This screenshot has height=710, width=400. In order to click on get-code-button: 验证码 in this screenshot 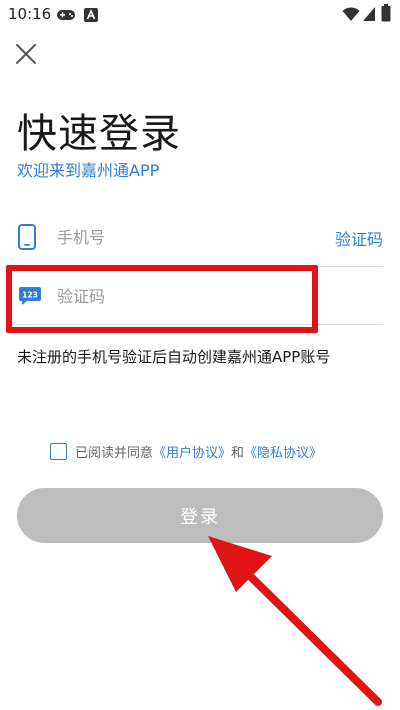, I will do `click(359, 238)`.